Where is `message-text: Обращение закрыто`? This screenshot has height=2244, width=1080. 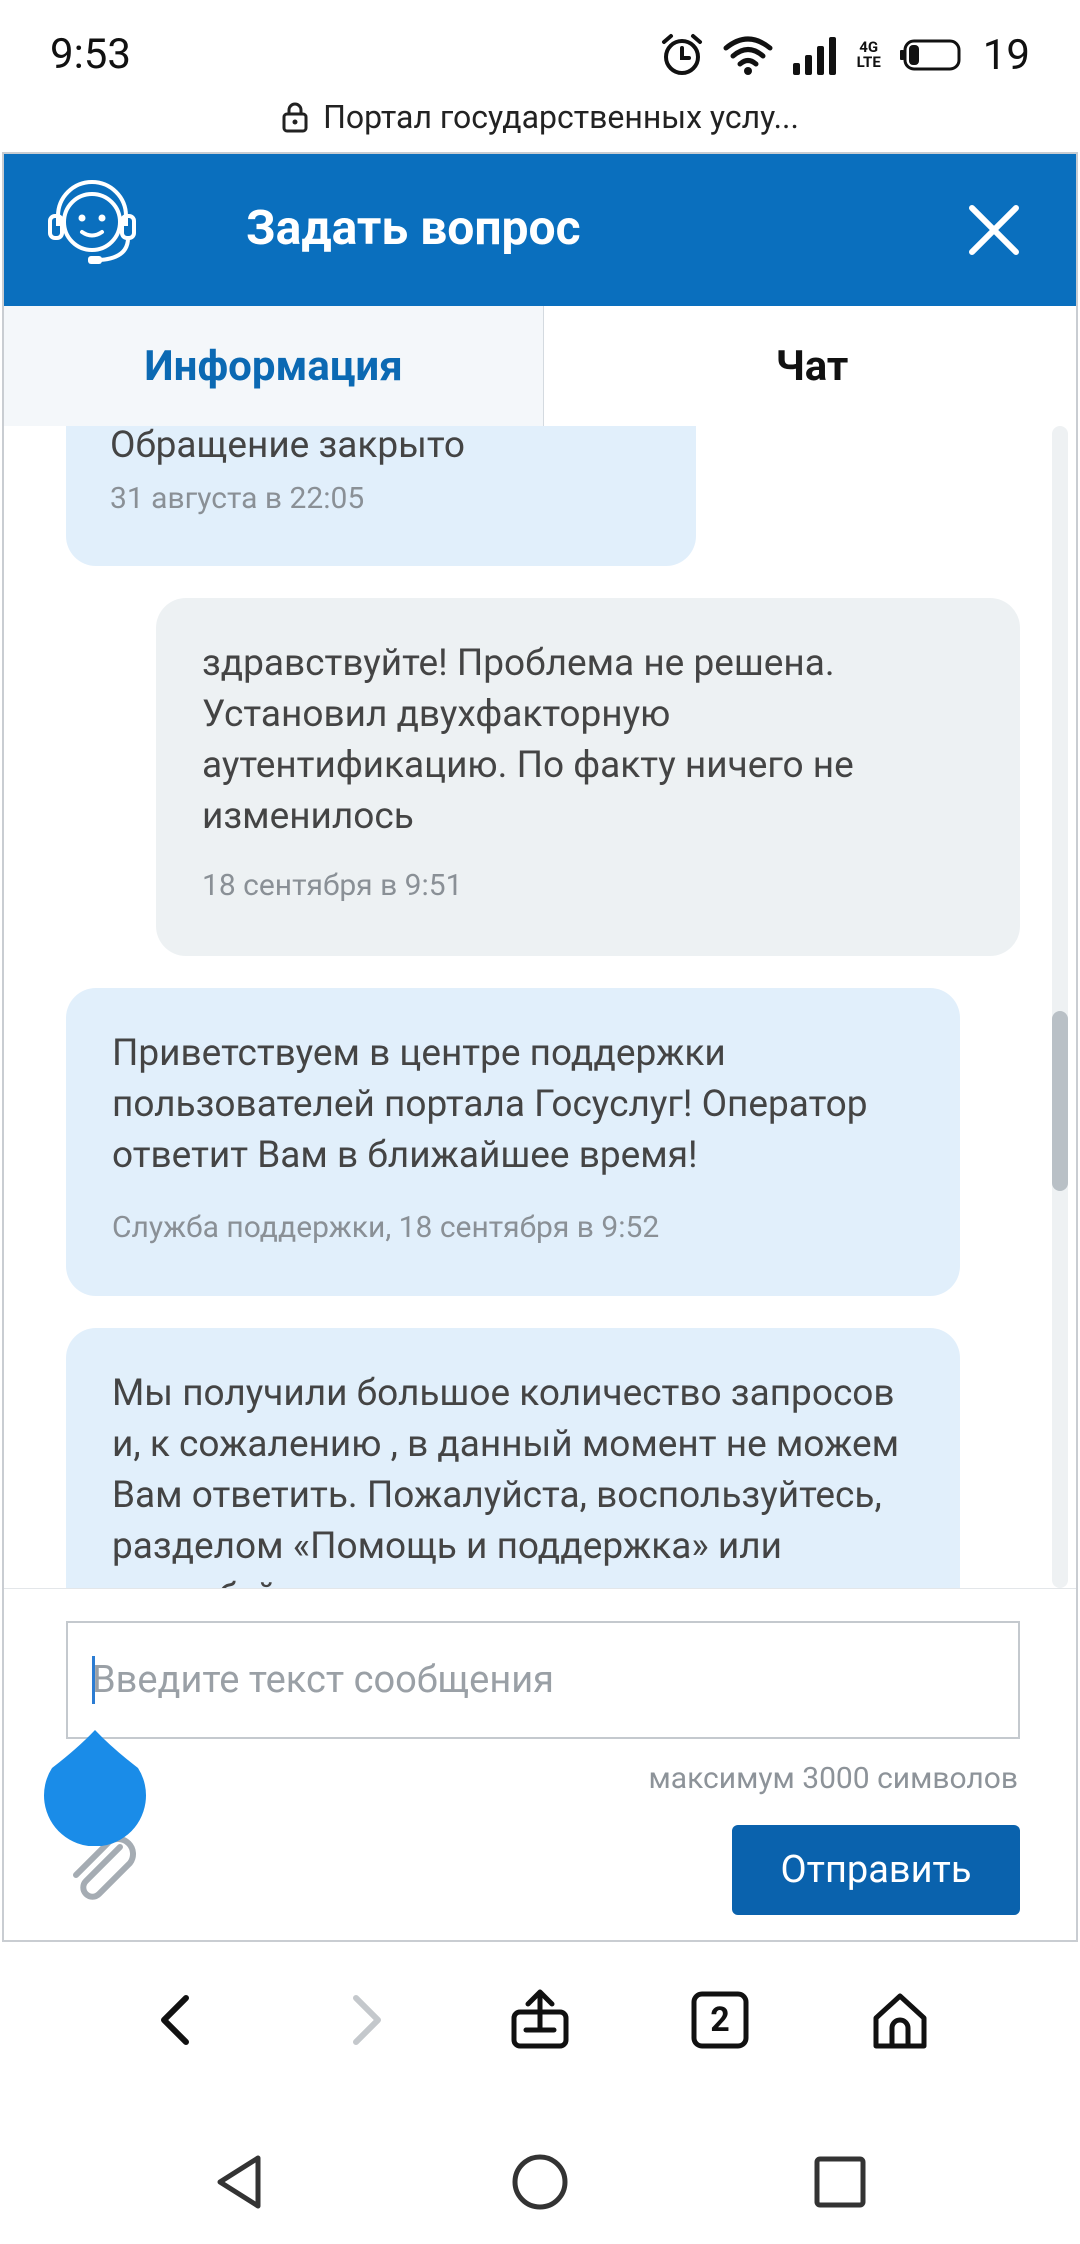
message-text: Обращение закрыто is located at coordinates (288, 446).